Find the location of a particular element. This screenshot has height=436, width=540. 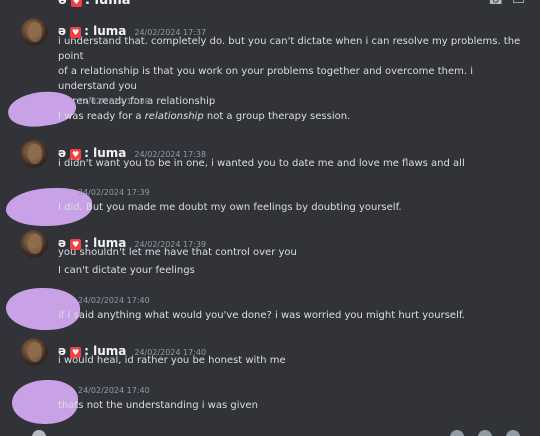

message-text: thats not the understanding i was given is located at coordinates (158, 405).